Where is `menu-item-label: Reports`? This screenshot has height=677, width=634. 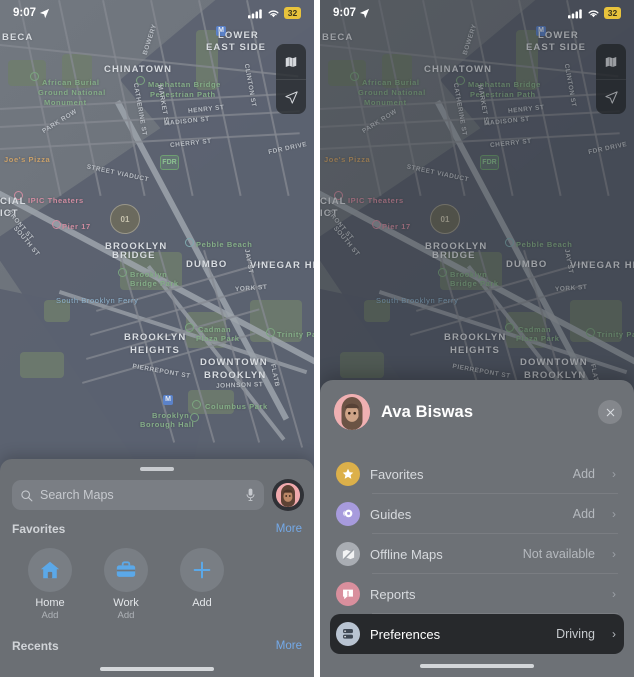 menu-item-label: Reports is located at coordinates (393, 594).